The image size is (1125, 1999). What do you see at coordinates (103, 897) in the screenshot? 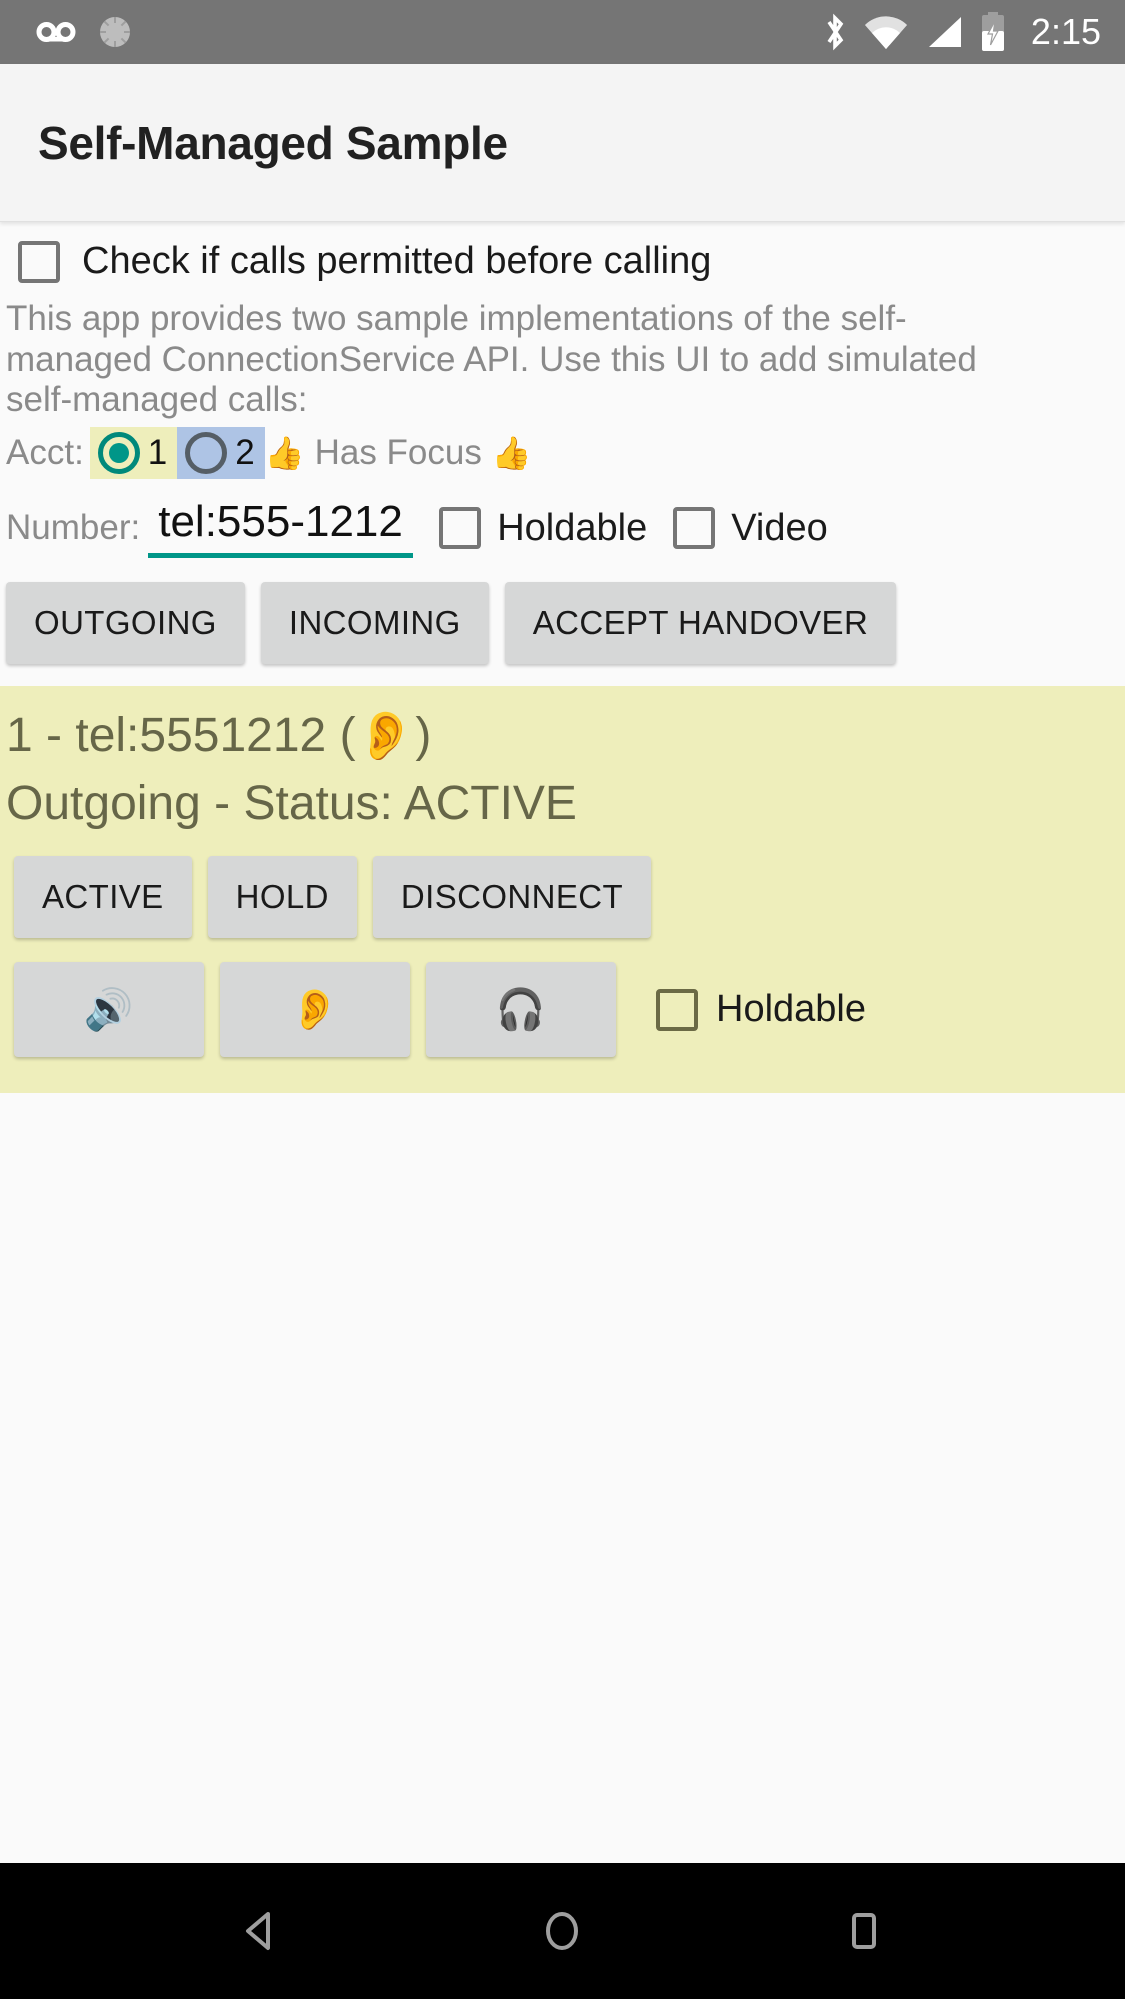
I see `active-button: ACTIVE` at bounding box center [103, 897].